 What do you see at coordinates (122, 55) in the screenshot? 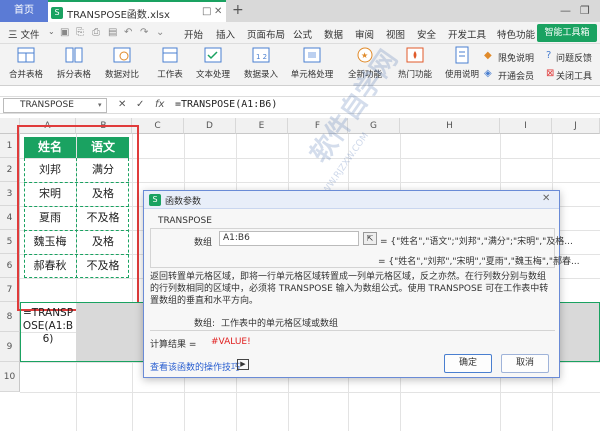
I see `data-compare-icon` at bounding box center [122, 55].